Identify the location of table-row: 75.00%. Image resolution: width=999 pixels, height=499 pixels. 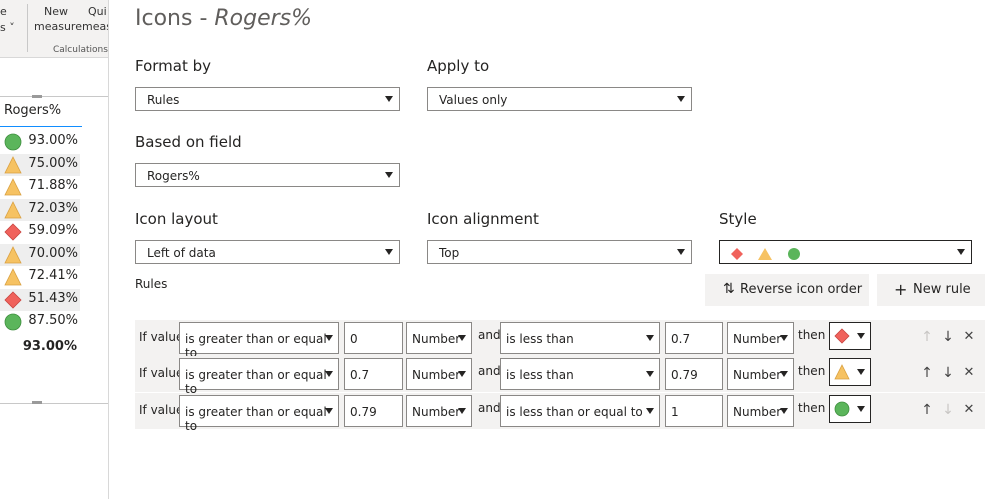
(40, 164).